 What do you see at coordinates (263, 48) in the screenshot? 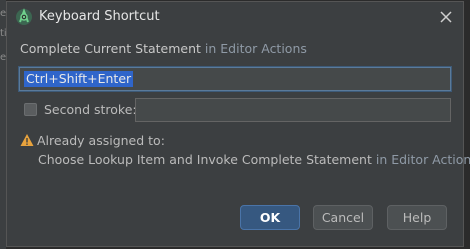
I see `action-group: Editor Actions` at bounding box center [263, 48].